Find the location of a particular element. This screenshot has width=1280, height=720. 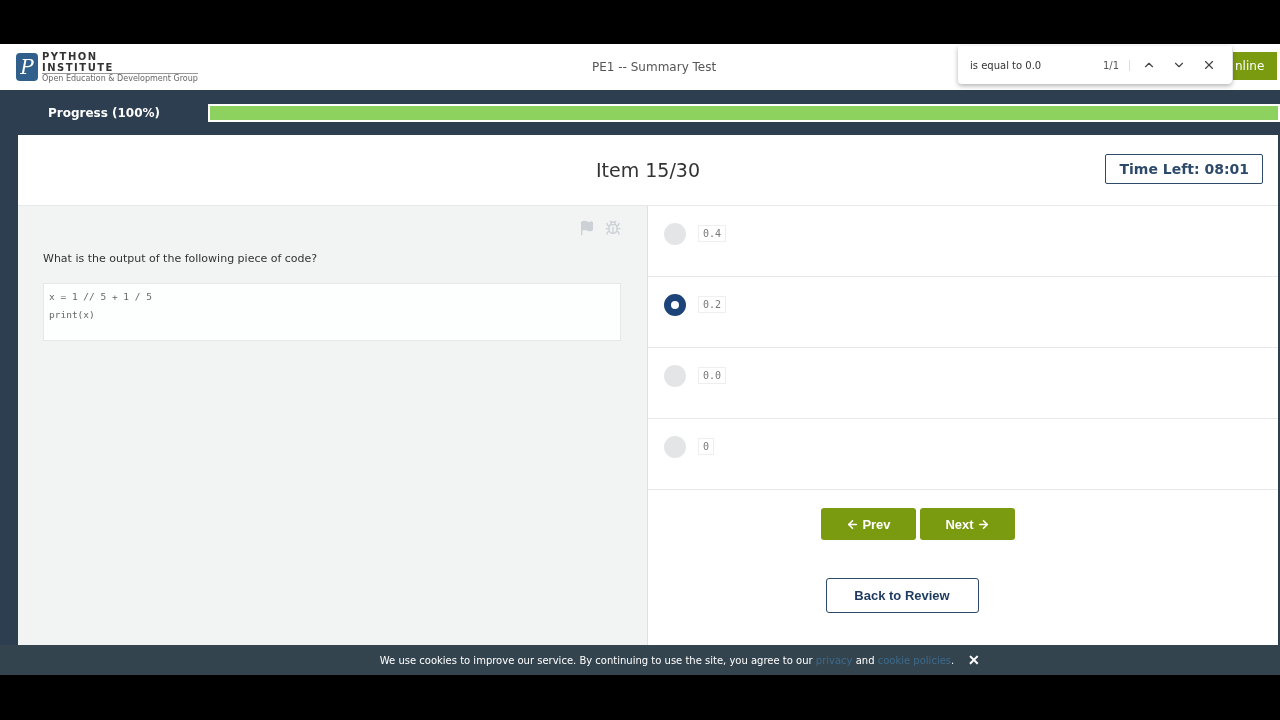

answer-option: 0.0 is located at coordinates (712, 375).